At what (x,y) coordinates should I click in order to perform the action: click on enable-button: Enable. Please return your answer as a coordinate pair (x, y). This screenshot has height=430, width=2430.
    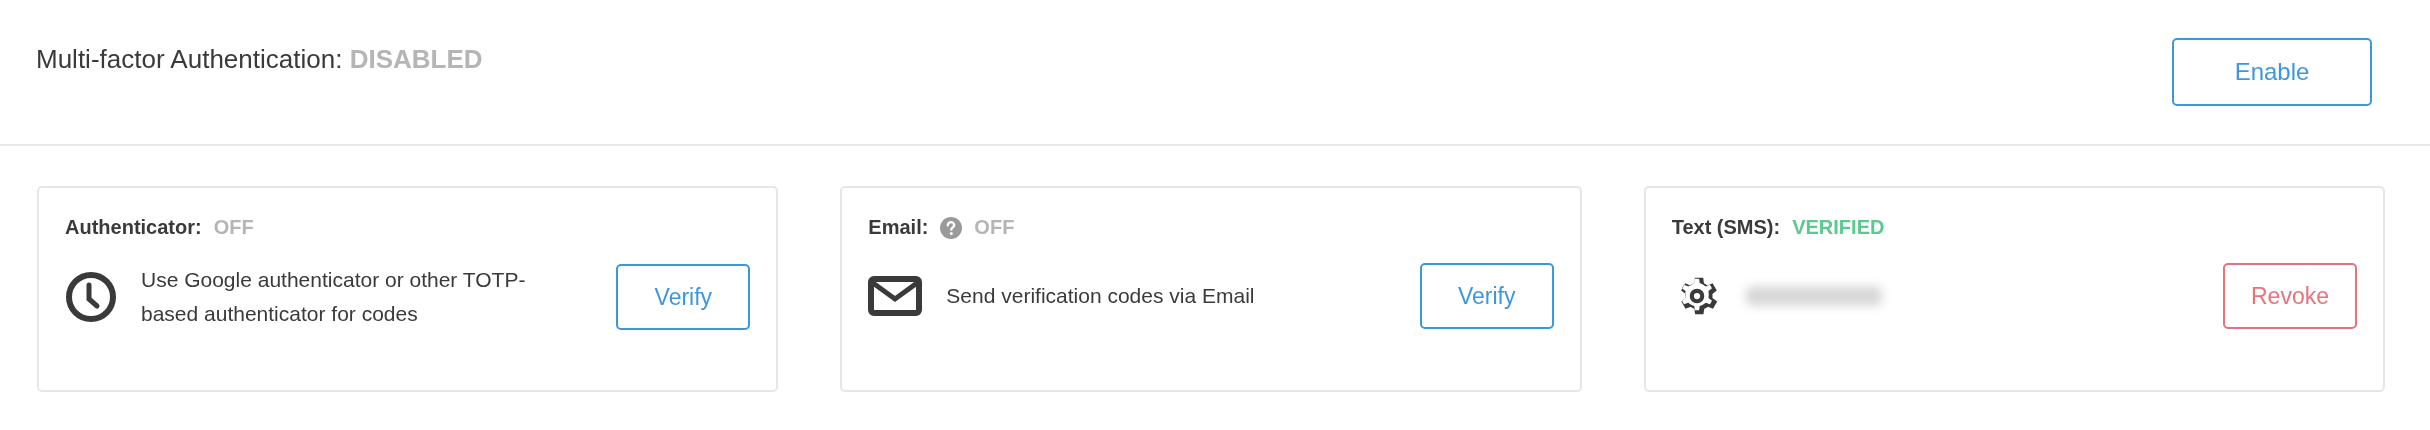
    Looking at the image, I should click on (2272, 72).